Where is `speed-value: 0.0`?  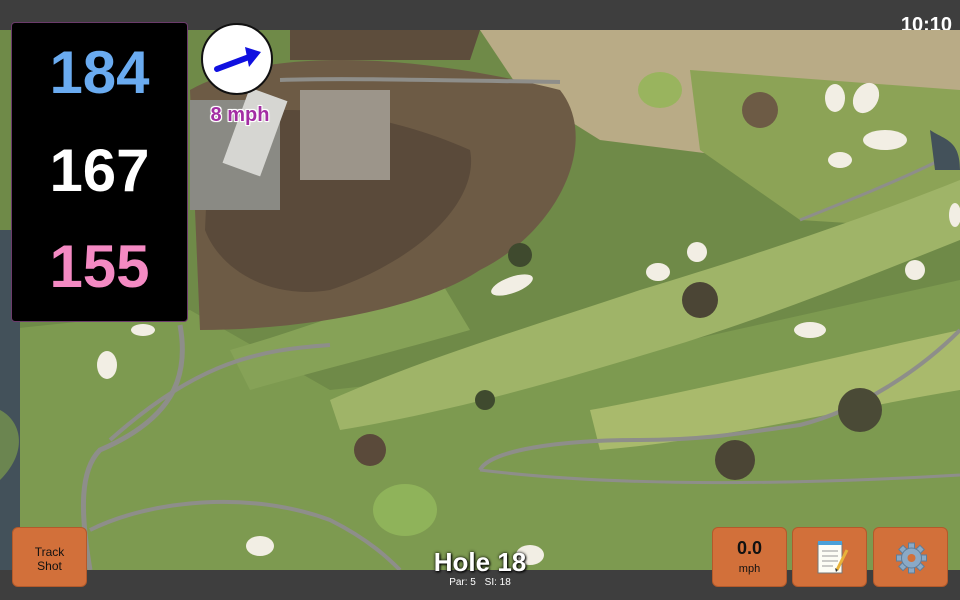
speed-value: 0.0 is located at coordinates (749, 548).